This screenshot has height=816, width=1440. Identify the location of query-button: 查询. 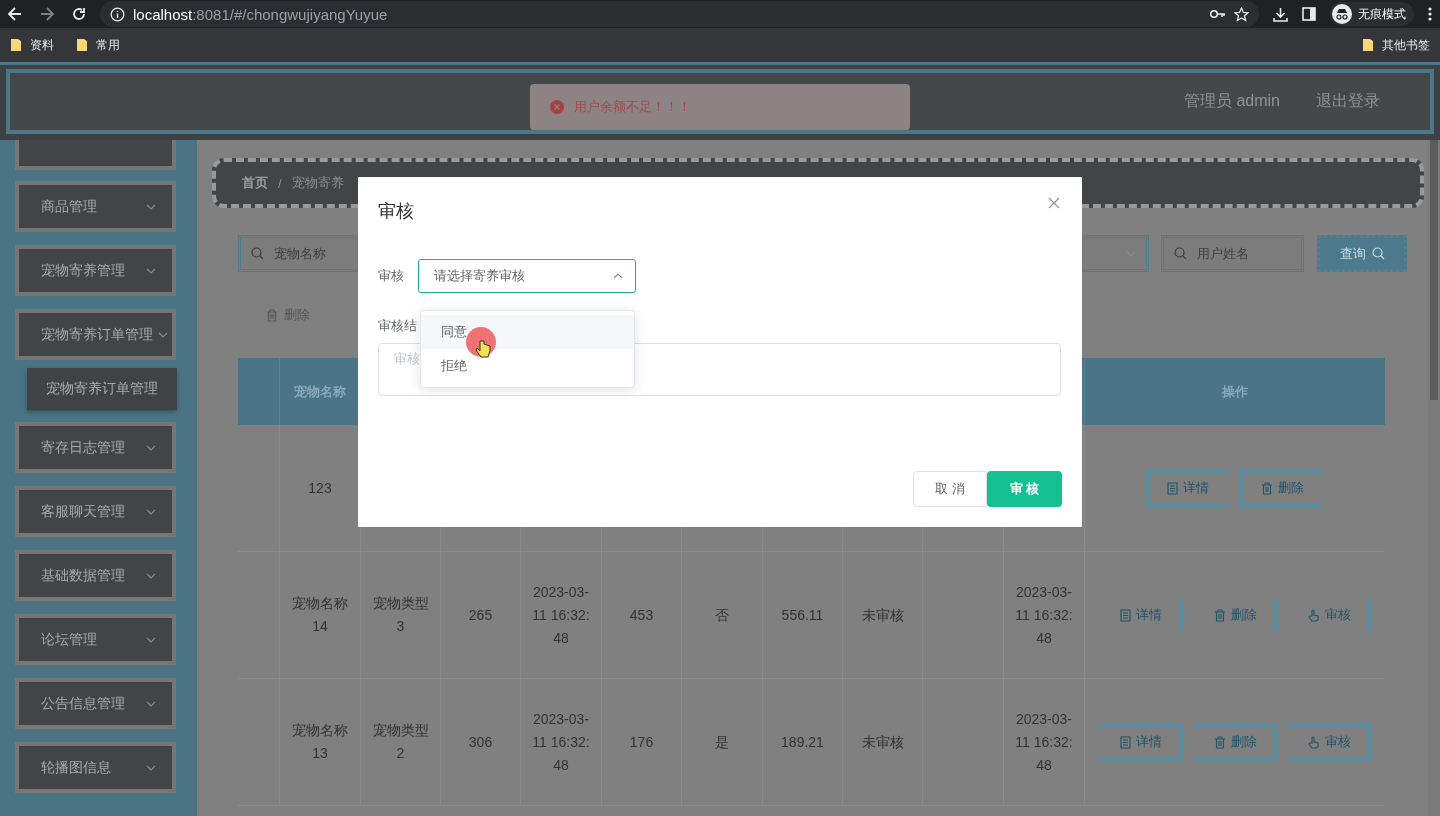
(1362, 253).